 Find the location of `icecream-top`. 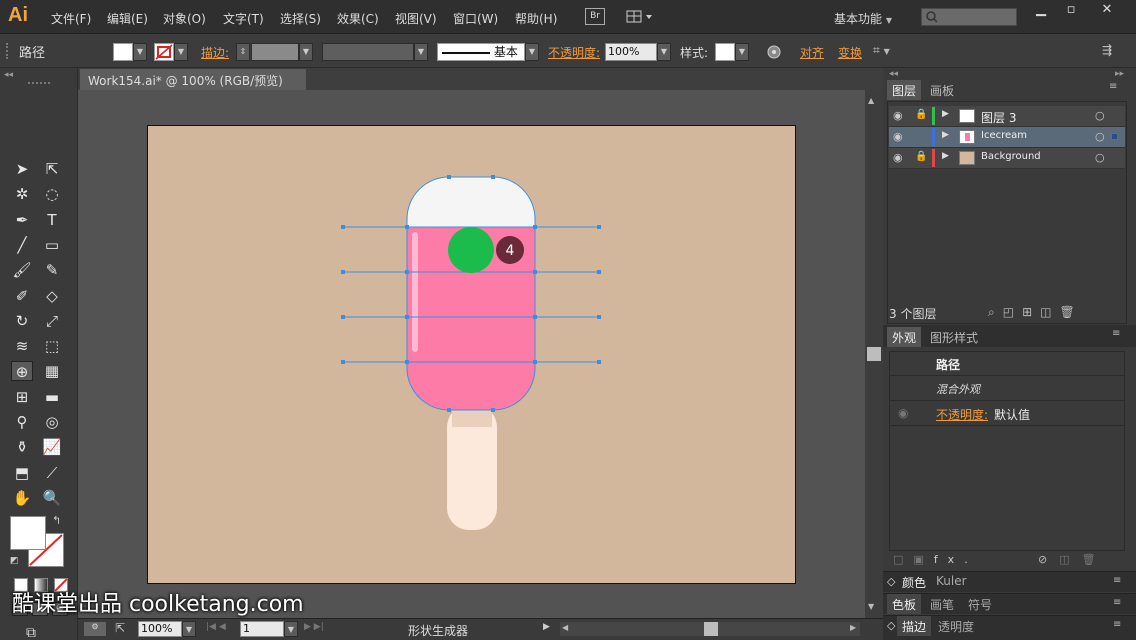

icecream-top is located at coordinates (471, 202).